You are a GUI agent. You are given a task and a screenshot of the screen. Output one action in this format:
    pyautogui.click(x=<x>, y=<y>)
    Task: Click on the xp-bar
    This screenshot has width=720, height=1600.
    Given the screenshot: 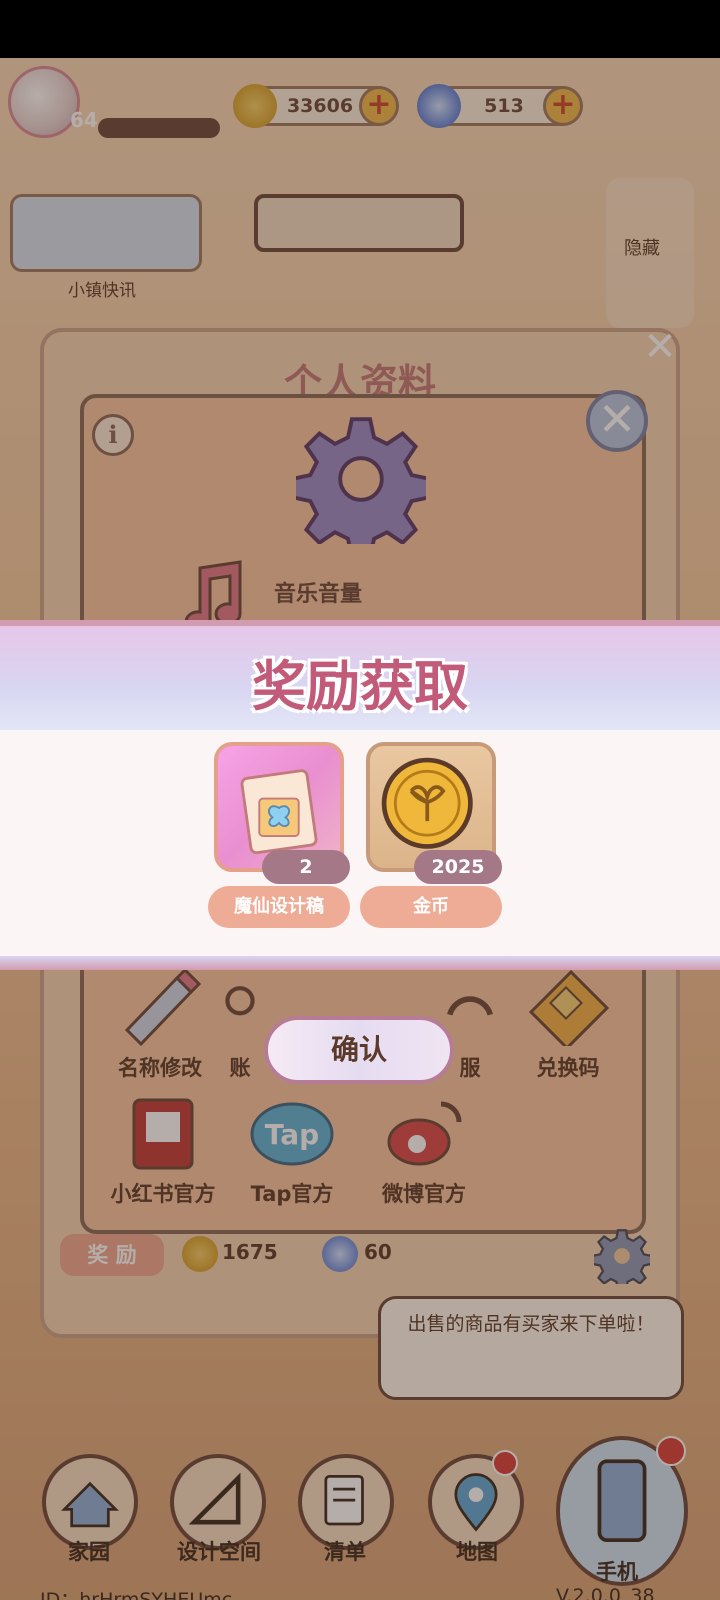 What is the action you would take?
    pyautogui.click(x=159, y=128)
    